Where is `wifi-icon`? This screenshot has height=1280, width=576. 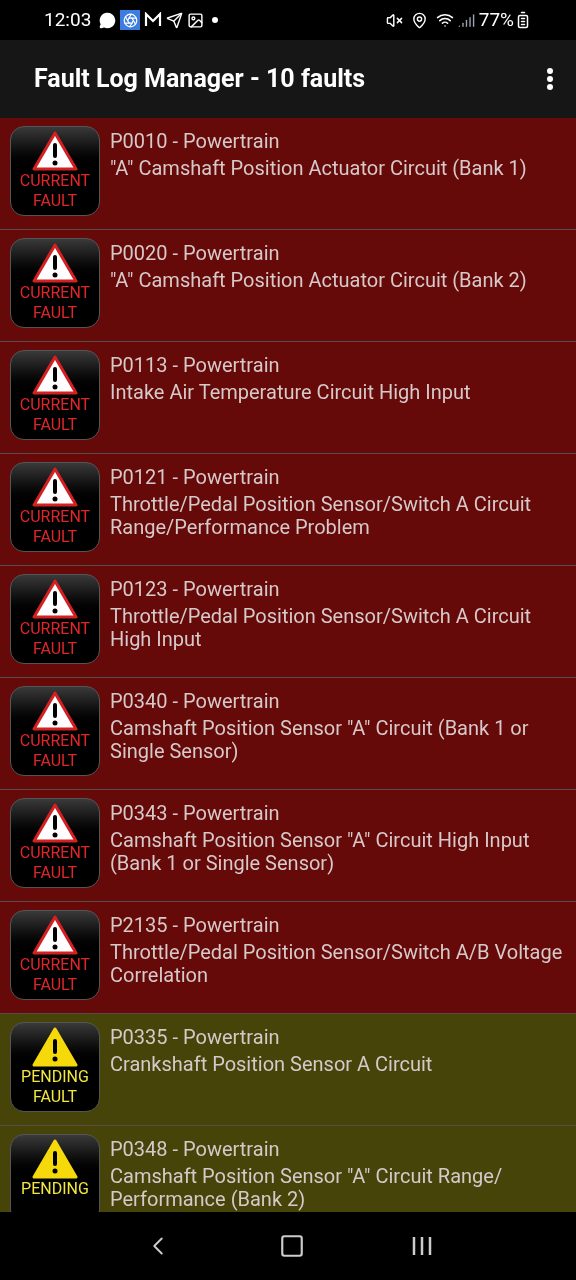
wifi-icon is located at coordinates (444, 20).